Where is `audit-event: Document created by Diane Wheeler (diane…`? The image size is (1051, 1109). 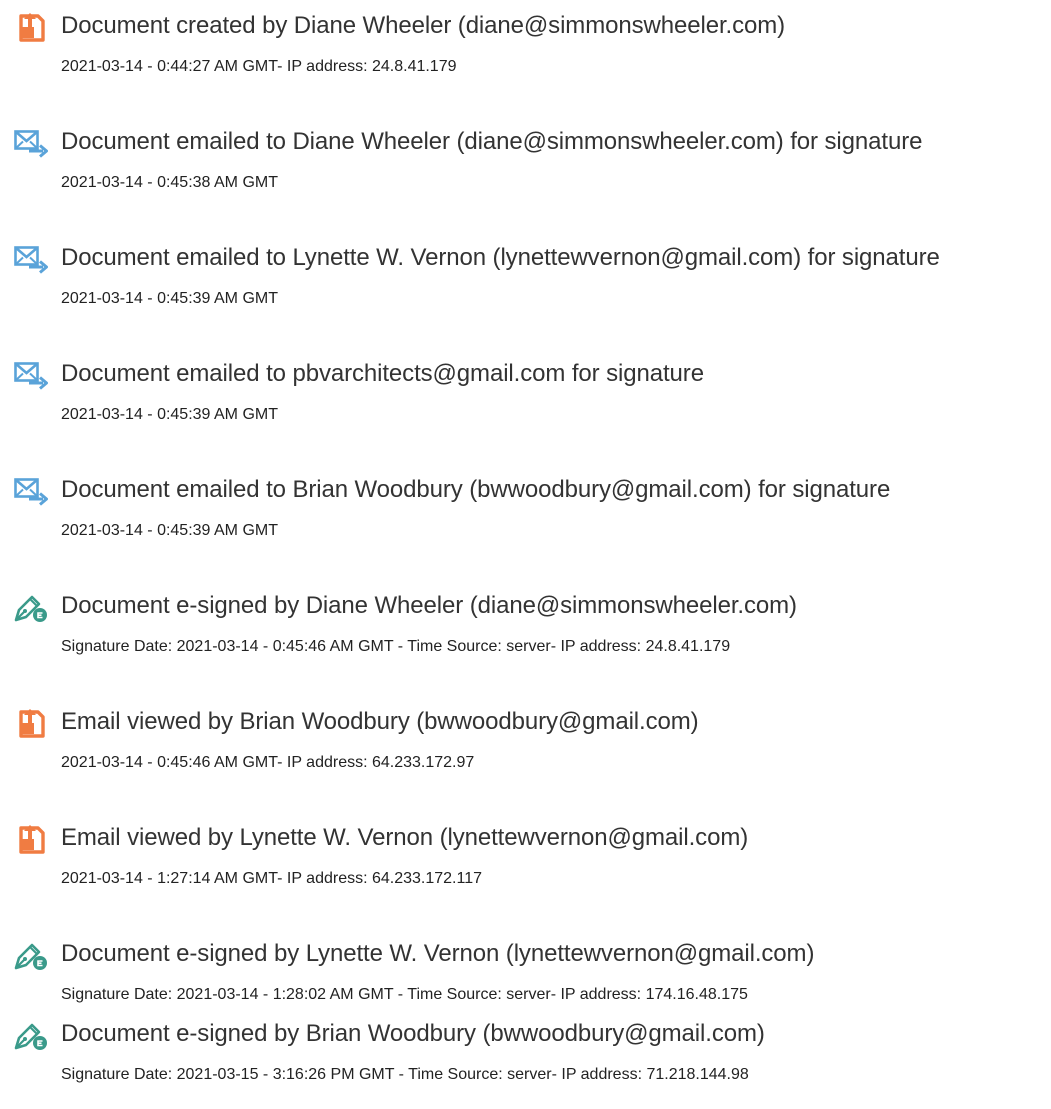
audit-event: Document created by Diane Wheeler (diane… is located at coordinates (525, 54).